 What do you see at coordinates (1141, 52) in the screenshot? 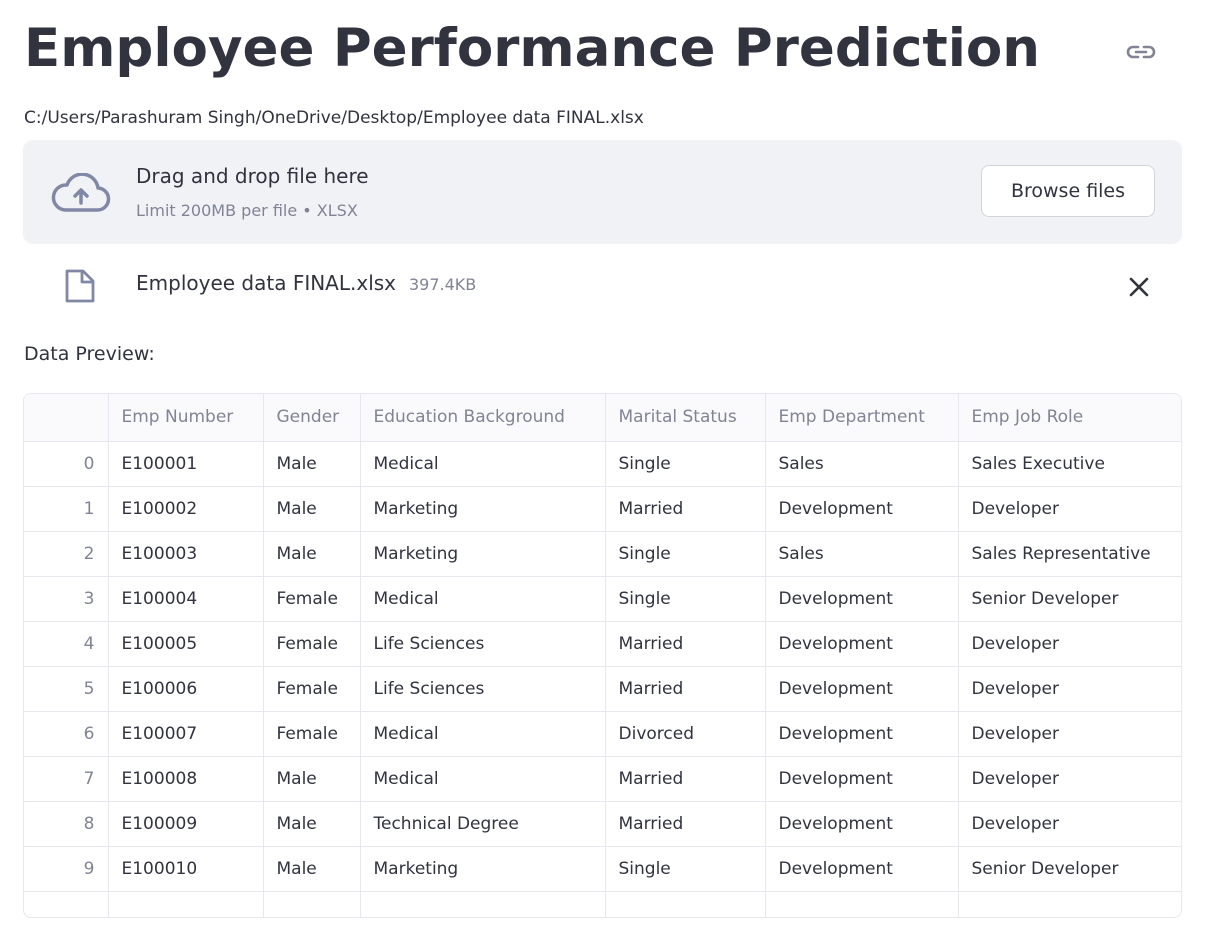
I see `link-icon` at bounding box center [1141, 52].